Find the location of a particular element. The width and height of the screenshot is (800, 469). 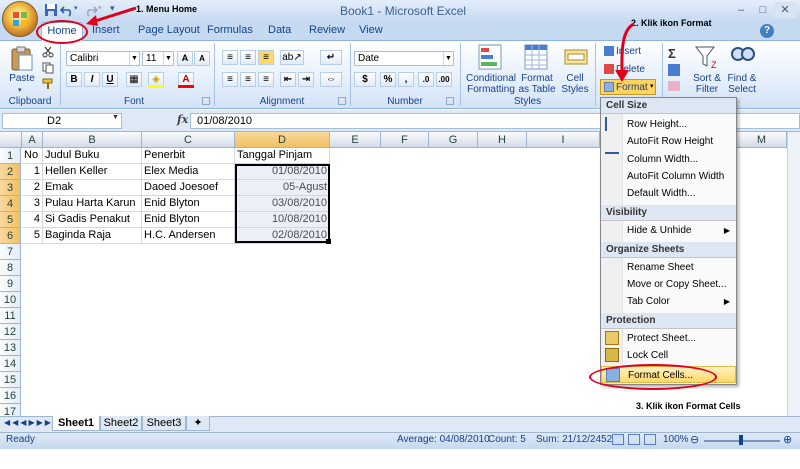

normal-view-icon is located at coordinates (618, 439).